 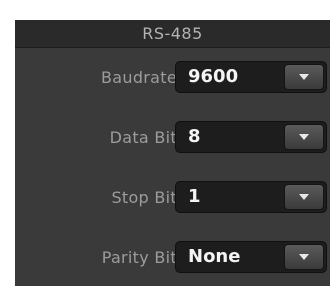 I want to click on data-bit-select: 8, so click(x=251, y=137).